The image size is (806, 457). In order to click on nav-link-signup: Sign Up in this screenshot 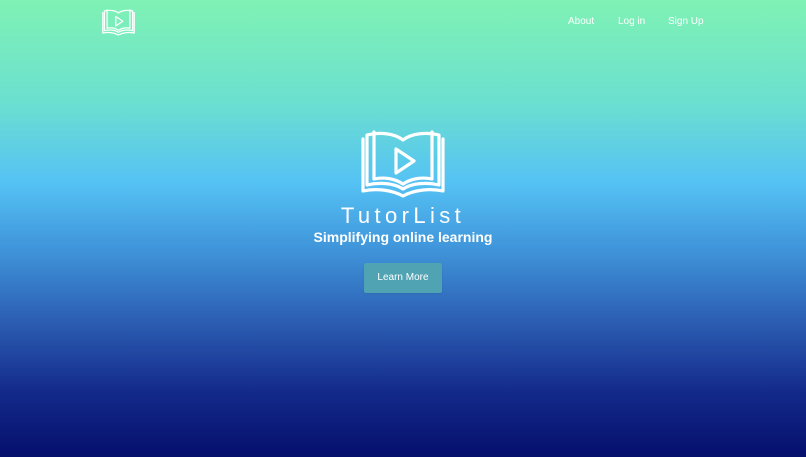, I will do `click(686, 22)`.